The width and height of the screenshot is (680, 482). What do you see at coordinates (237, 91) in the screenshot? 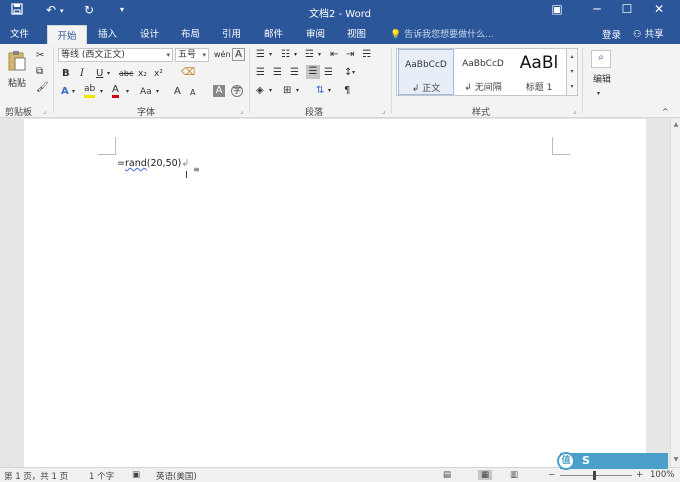
I see `enclose-char-icon: 字` at bounding box center [237, 91].